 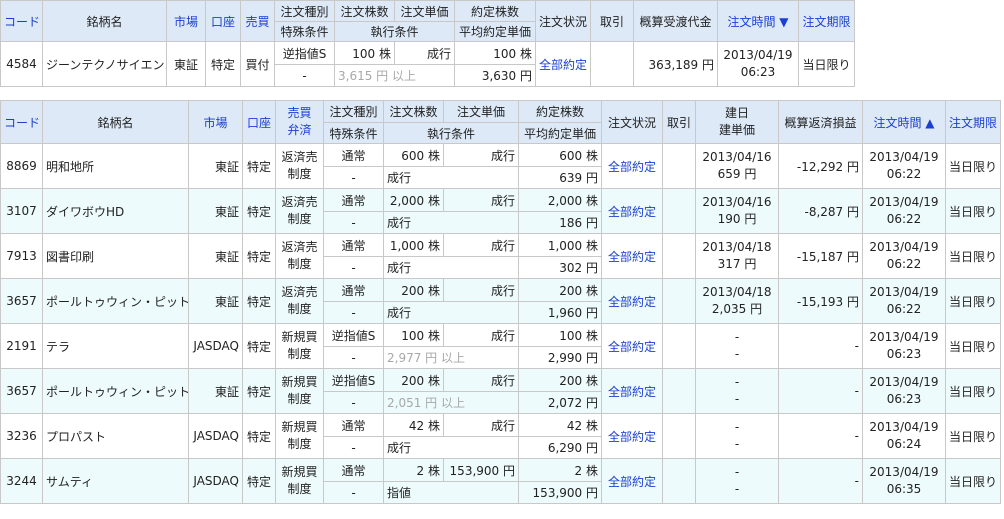 I want to click on cell-trade, so click(x=612, y=64).